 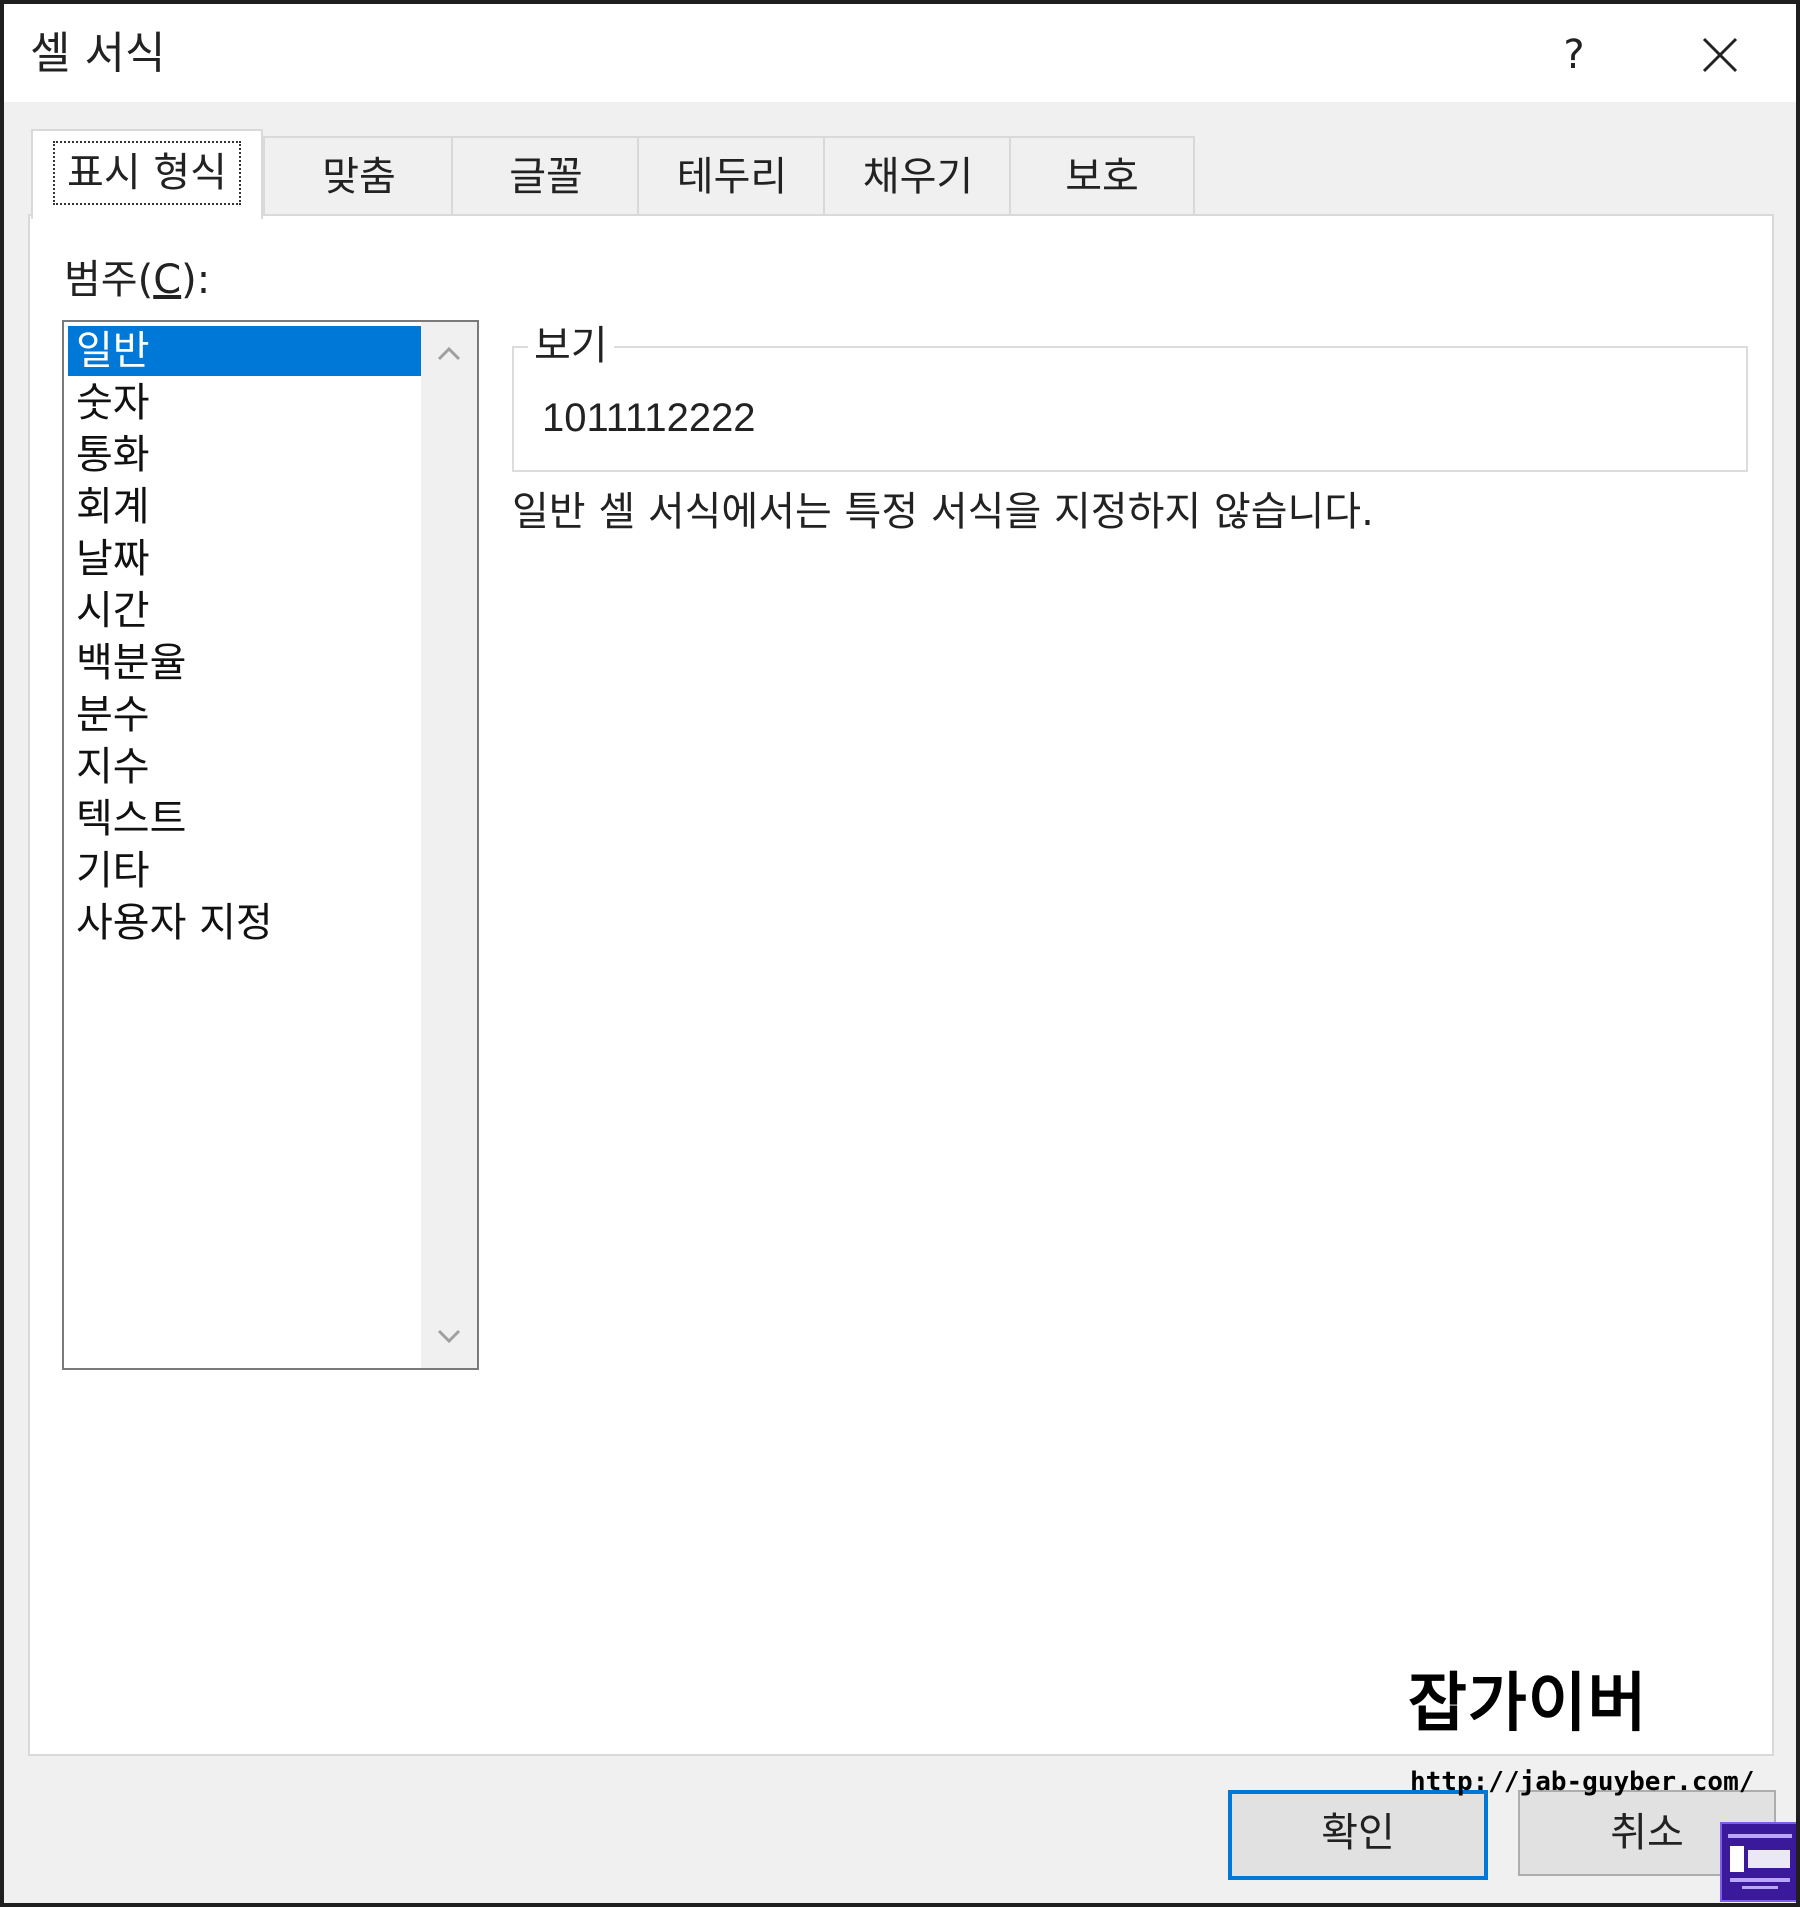 I want to click on category-item-general: 일반, so click(x=245, y=351).